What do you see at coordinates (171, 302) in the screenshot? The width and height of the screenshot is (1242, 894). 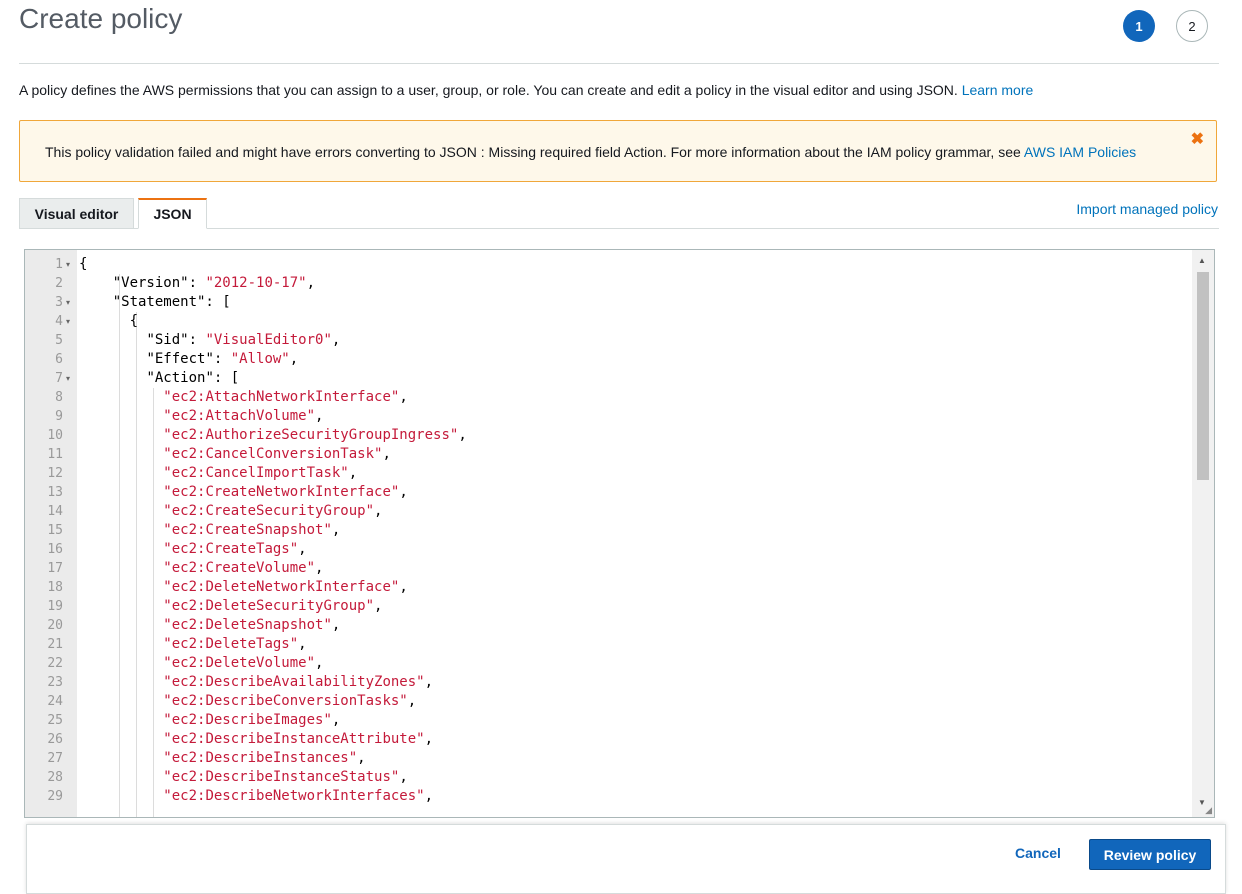 I see `code-text: "Statement": [` at bounding box center [171, 302].